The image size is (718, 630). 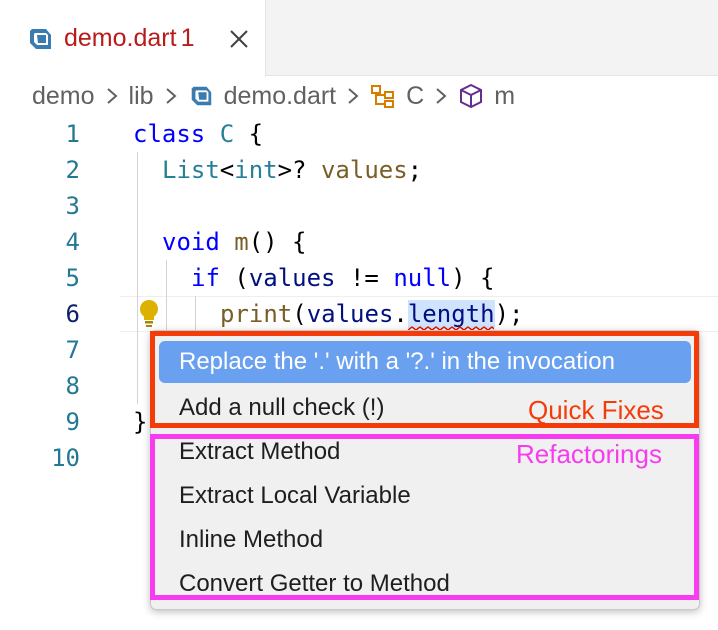 I want to click on breadcrumb-item-lib: lib, so click(x=141, y=96).